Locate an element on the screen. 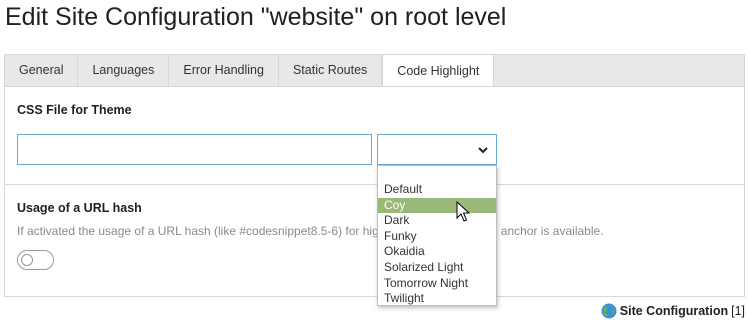 This screenshot has width=749, height=322. option-coy: Coy is located at coordinates (437, 205).